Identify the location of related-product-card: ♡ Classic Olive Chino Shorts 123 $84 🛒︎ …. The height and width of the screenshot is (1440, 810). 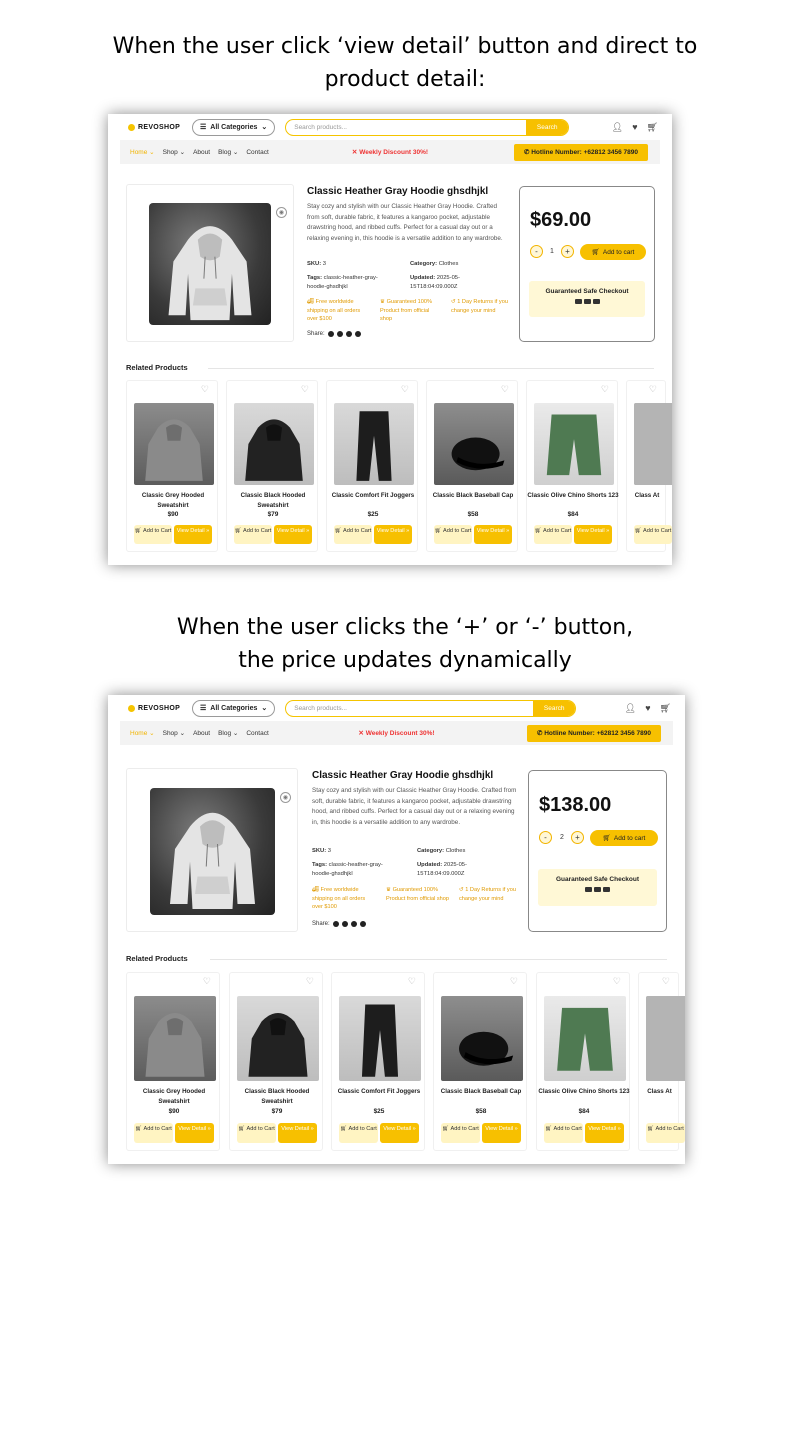
(572, 466).